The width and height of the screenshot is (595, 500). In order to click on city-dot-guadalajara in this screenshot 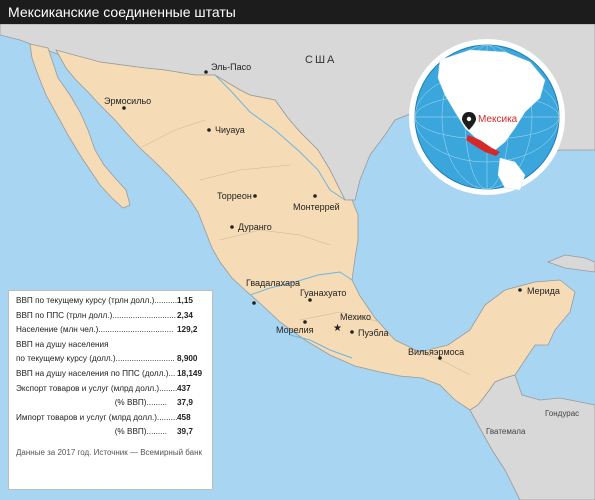, I will do `click(254, 303)`.